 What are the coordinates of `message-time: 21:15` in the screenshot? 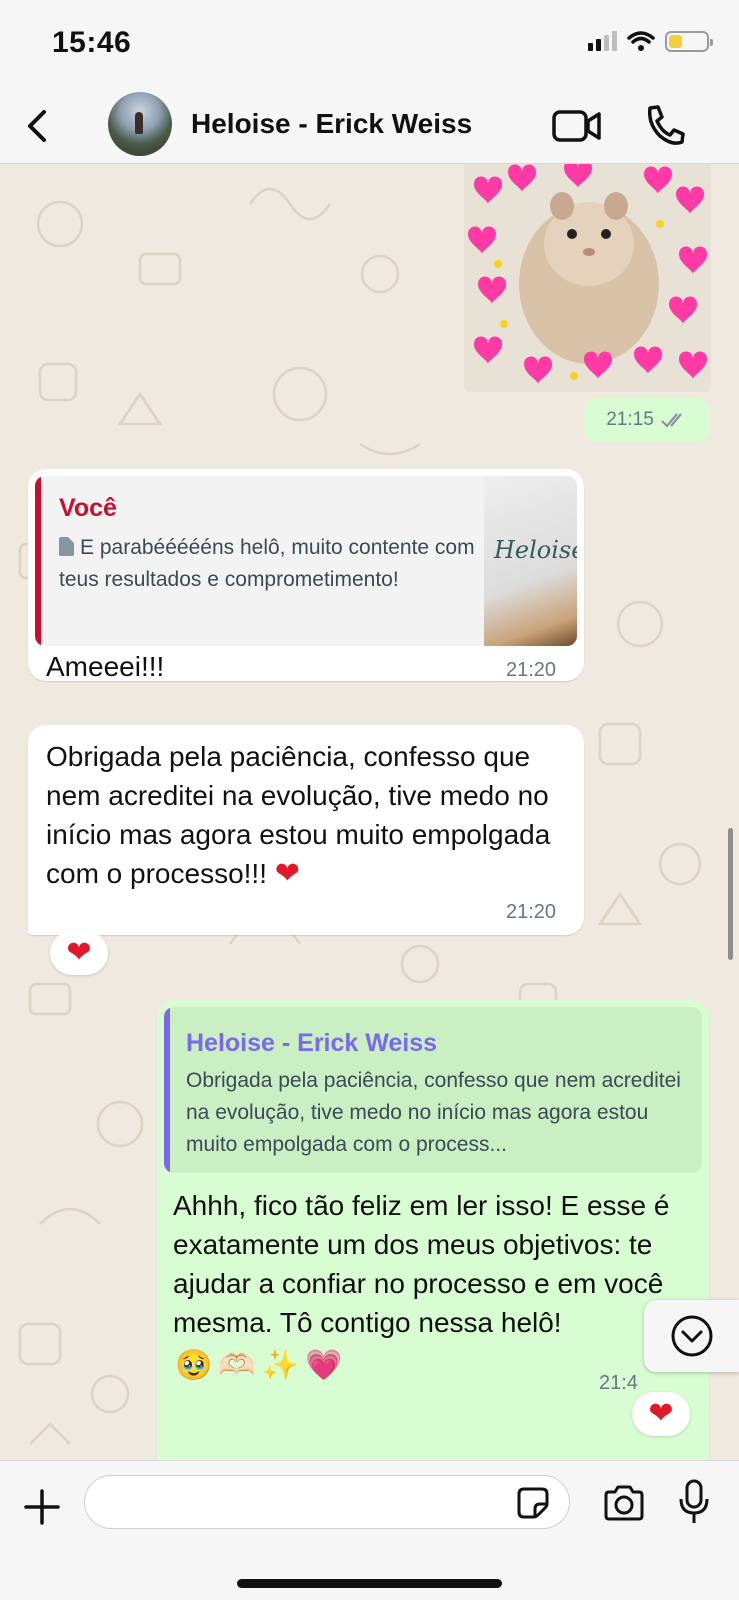 It's located at (630, 419).